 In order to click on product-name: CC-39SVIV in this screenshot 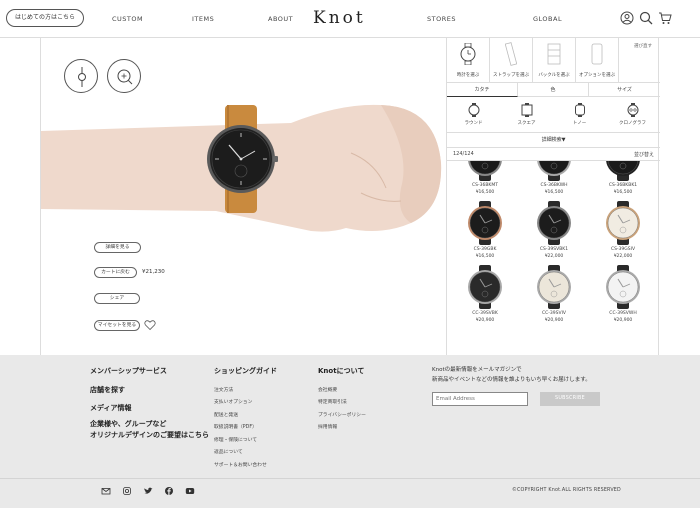, I will do `click(554, 313)`.